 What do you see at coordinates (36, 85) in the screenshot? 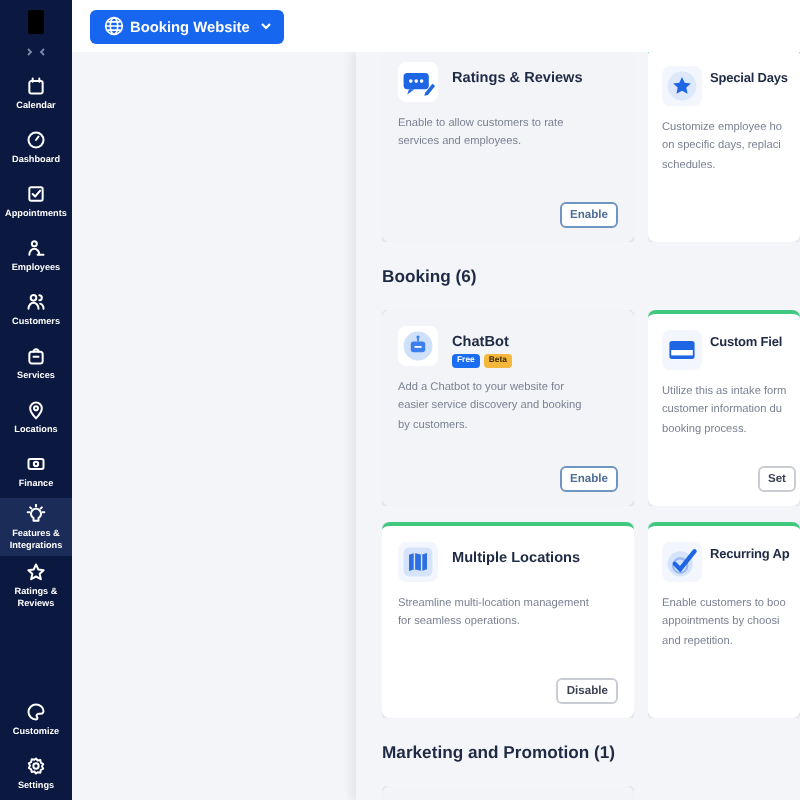
I see `calendar-icon` at bounding box center [36, 85].